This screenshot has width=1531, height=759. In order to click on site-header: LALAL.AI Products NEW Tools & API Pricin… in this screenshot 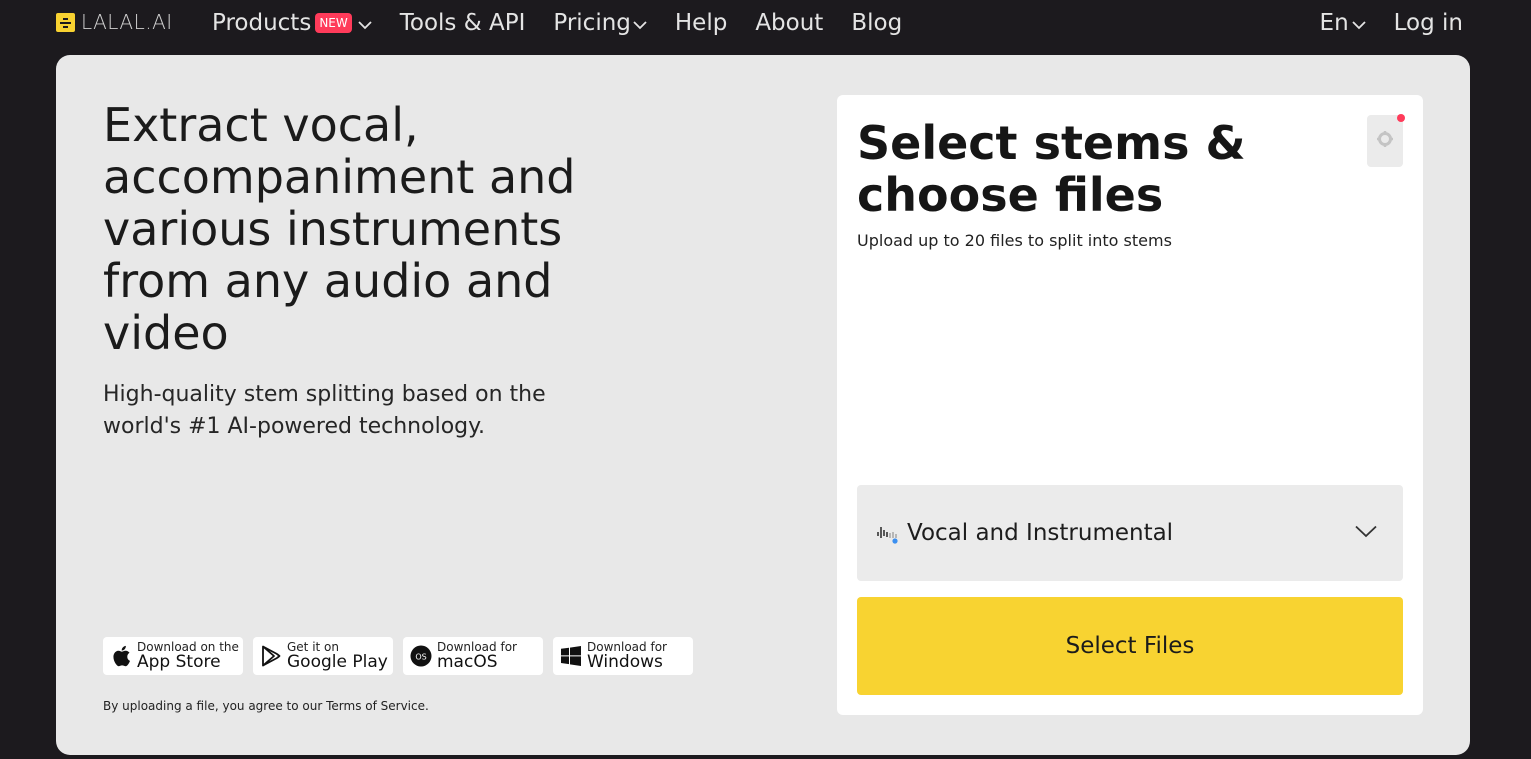, I will do `click(765, 23)`.